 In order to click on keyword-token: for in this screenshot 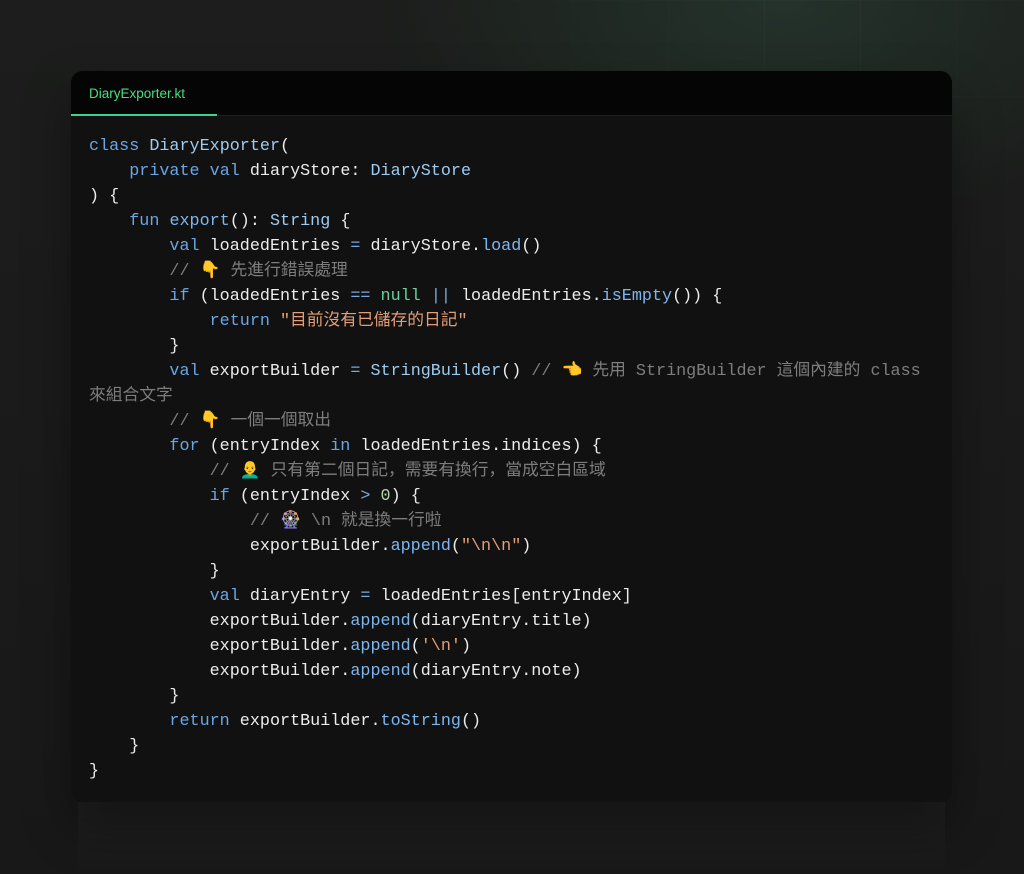, I will do `click(184, 446)`.